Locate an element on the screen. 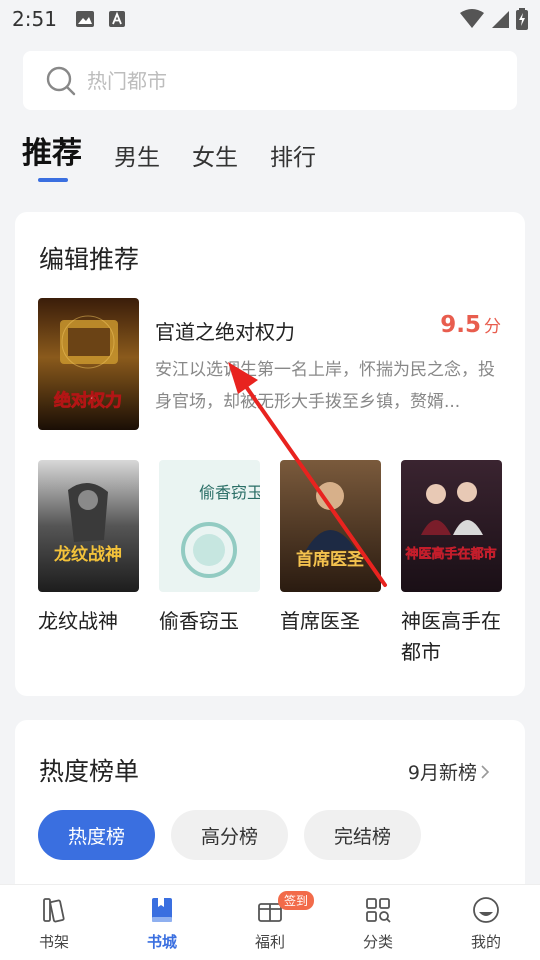 The height and width of the screenshot is (960, 540). bottom-navigation: 书架 书城 签到 福利 分类 我的 is located at coordinates (270, 922).